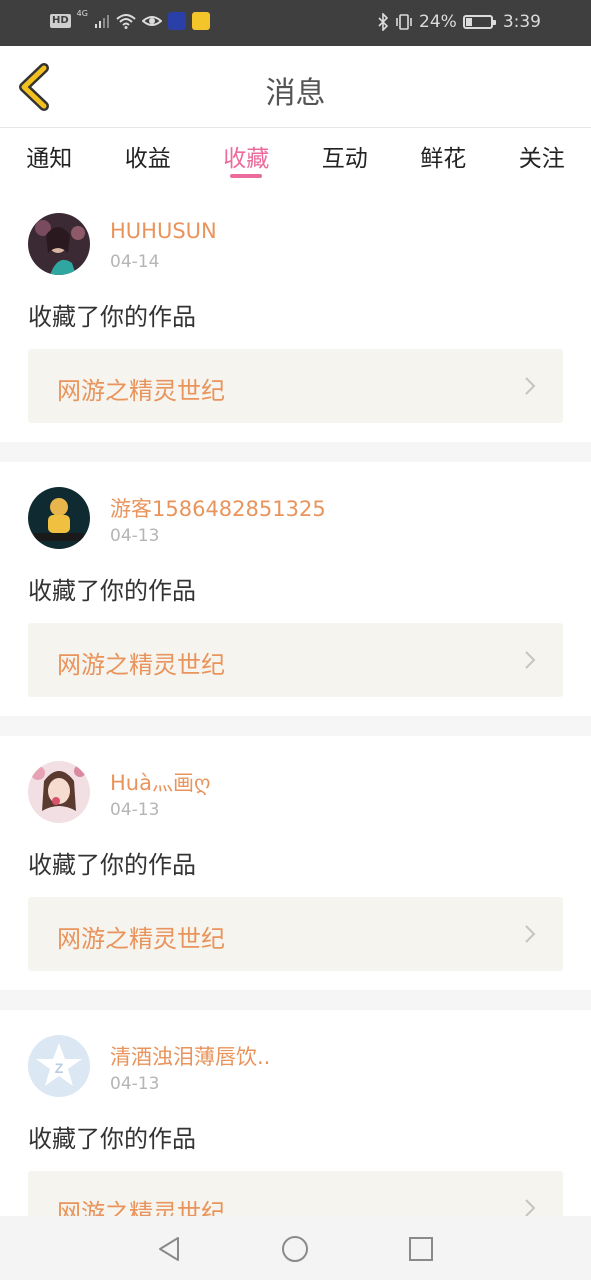  Describe the element at coordinates (60, 21) in the screenshot. I see `hd-icon: HD` at that location.